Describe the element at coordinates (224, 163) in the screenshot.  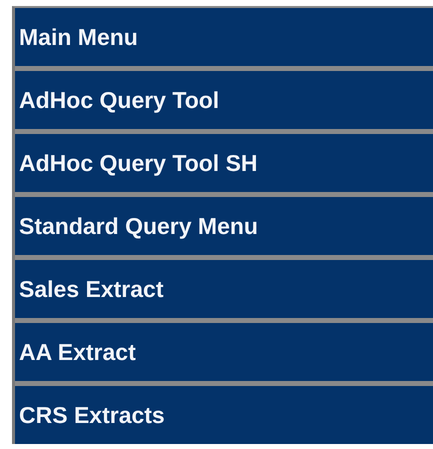
I see `menu-item: AdHoc Query Tool SH` at that location.